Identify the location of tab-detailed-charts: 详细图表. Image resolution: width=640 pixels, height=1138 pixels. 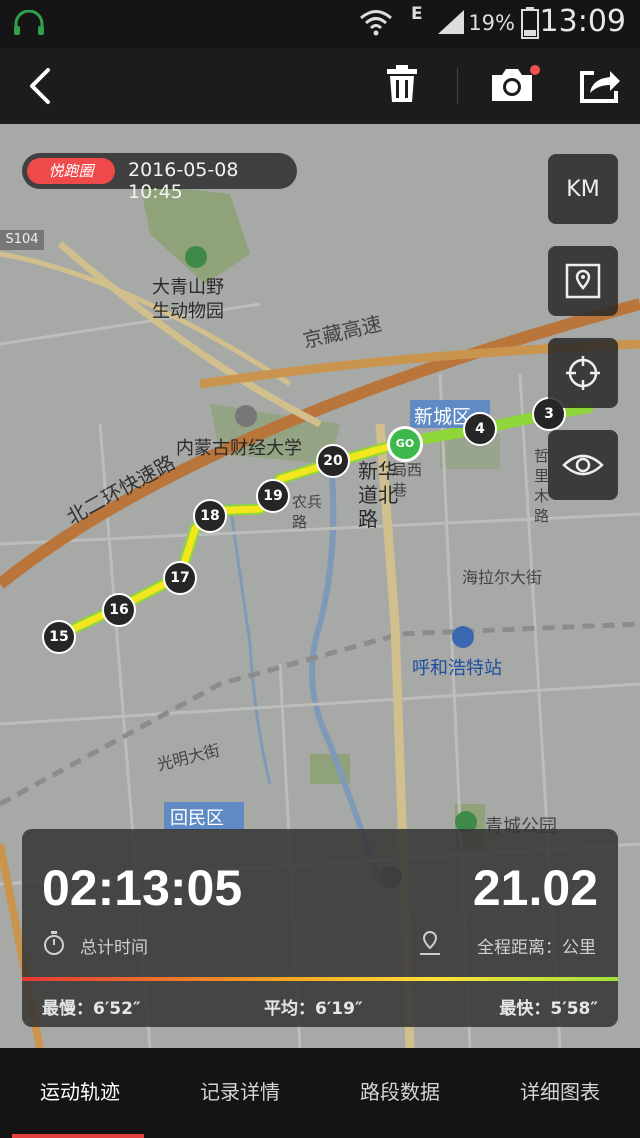
(560, 1093).